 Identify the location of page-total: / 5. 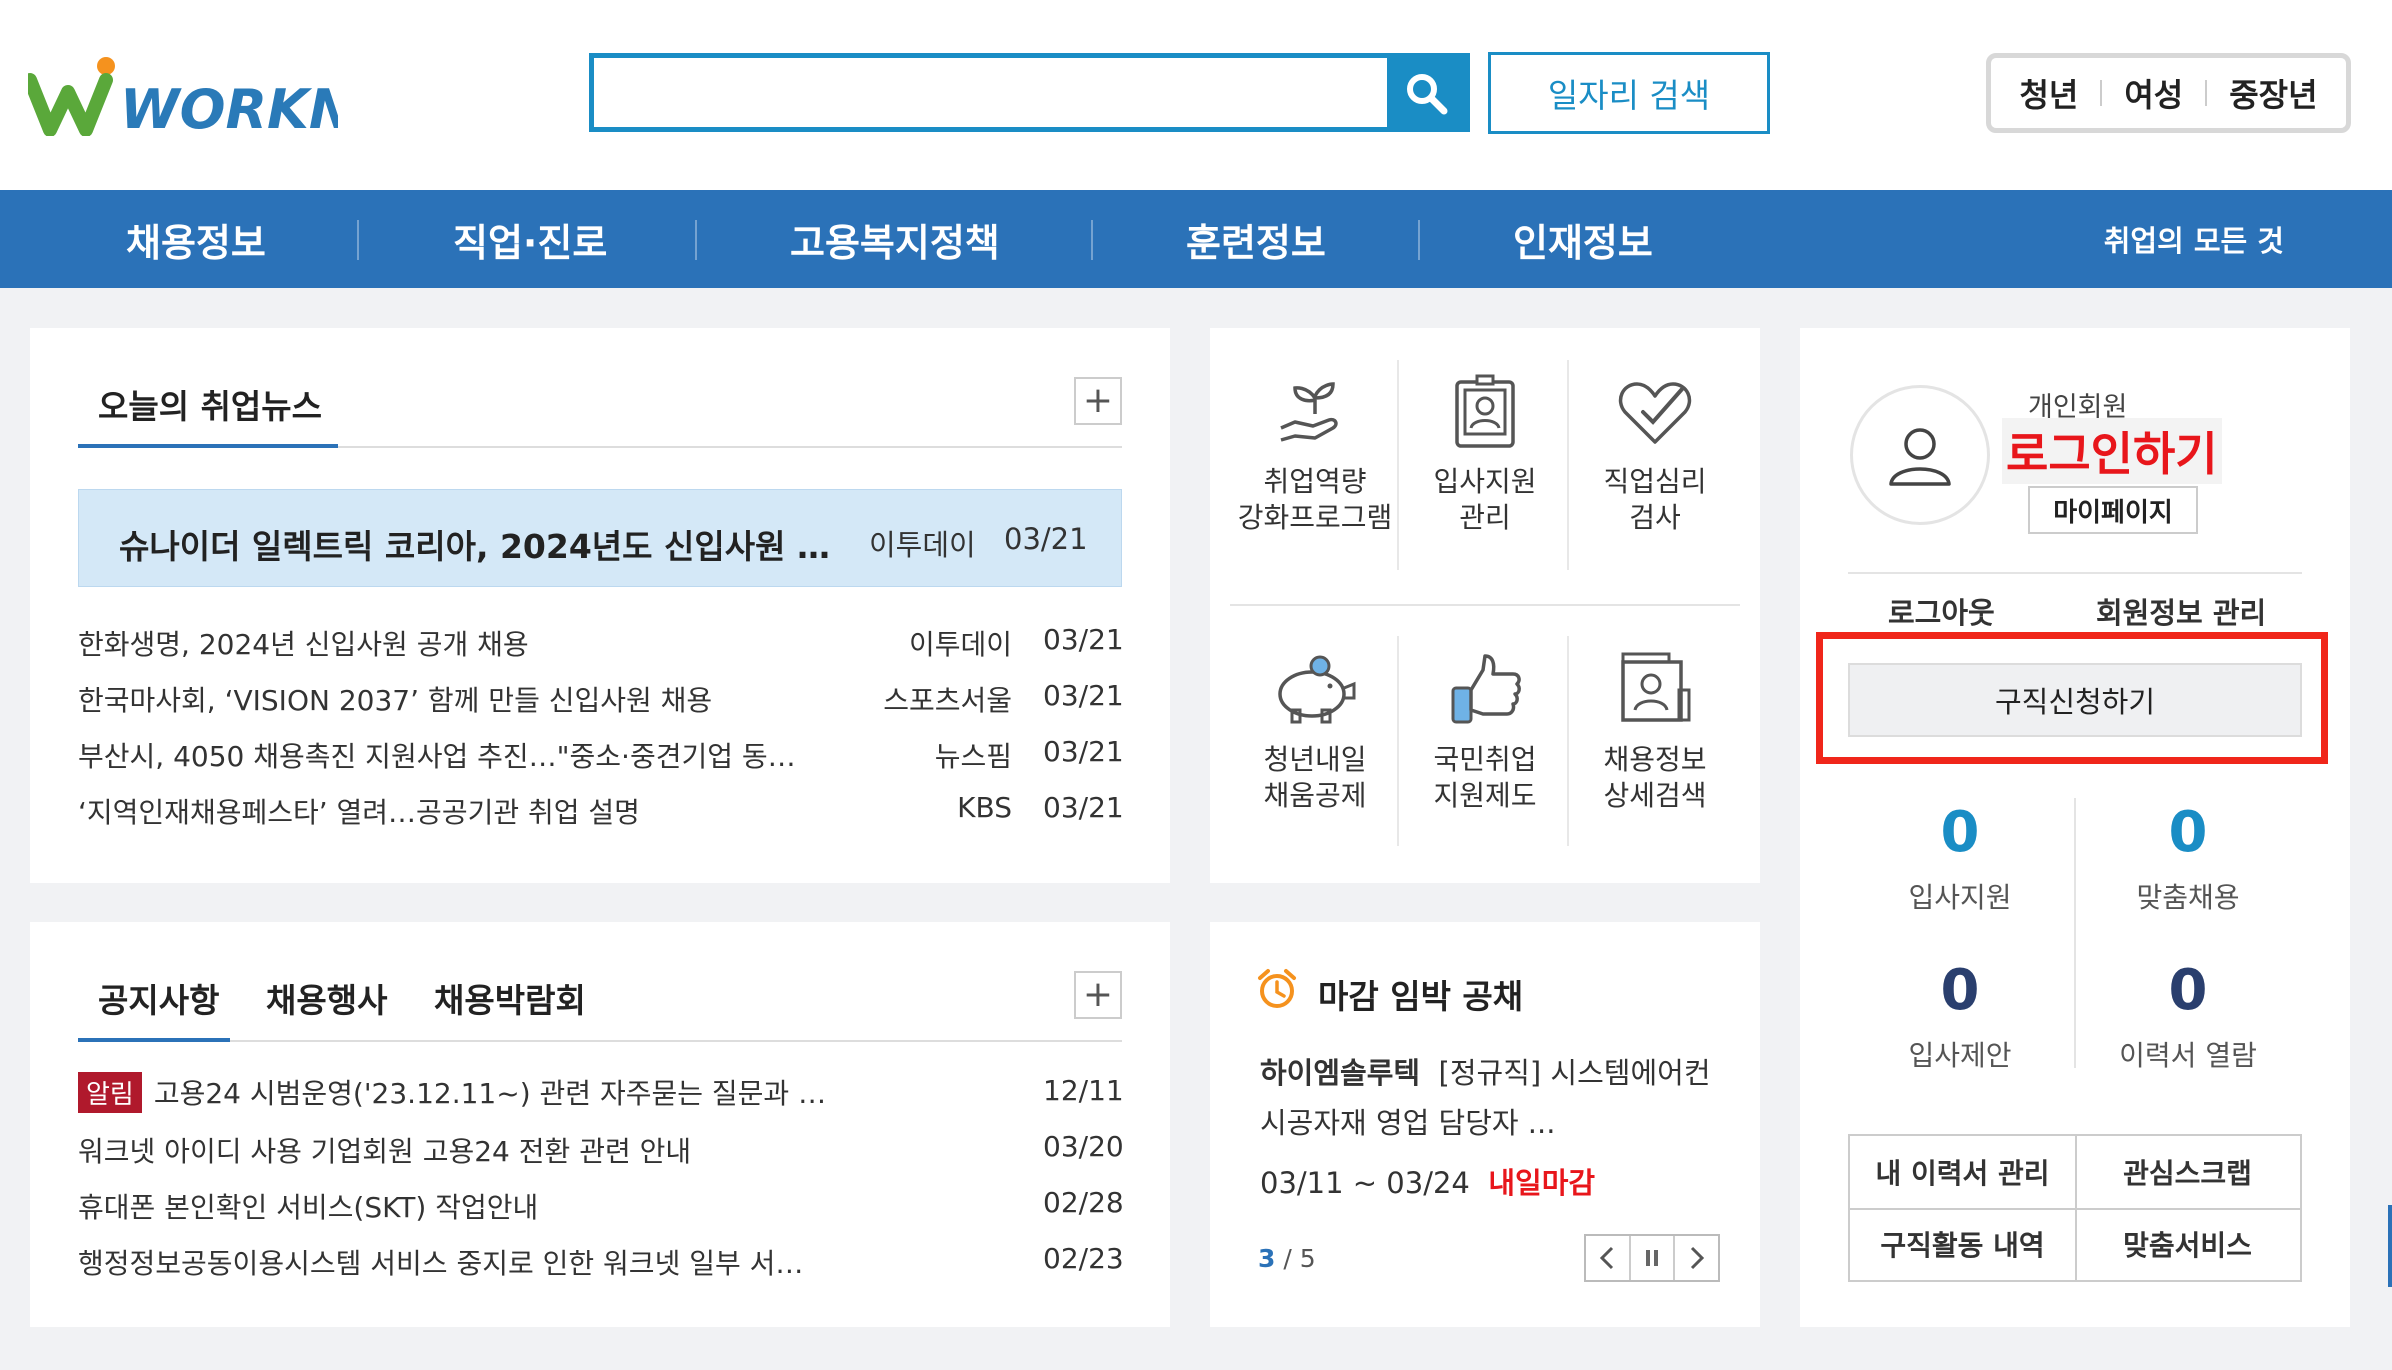
(1299, 1258).